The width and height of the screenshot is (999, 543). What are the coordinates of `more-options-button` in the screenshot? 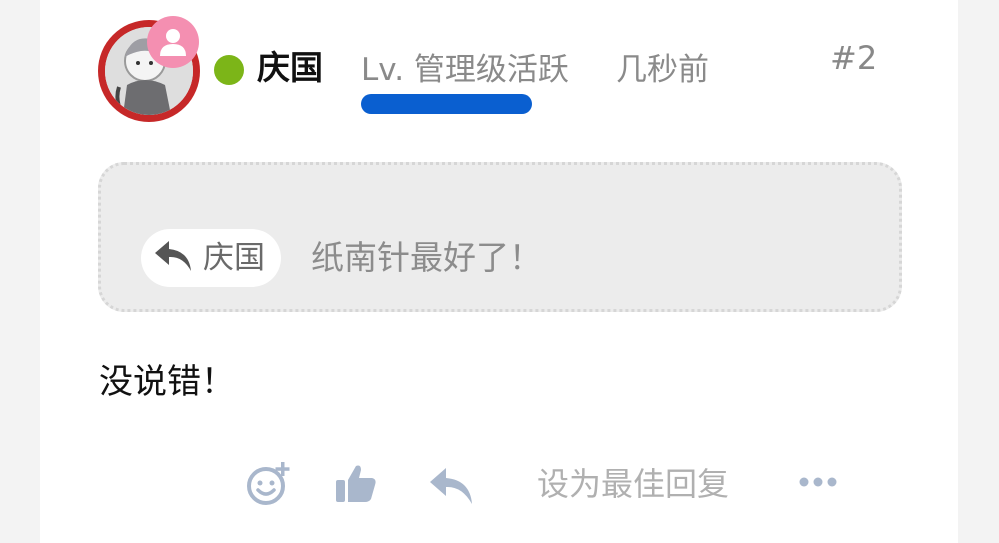 It's located at (818, 482).